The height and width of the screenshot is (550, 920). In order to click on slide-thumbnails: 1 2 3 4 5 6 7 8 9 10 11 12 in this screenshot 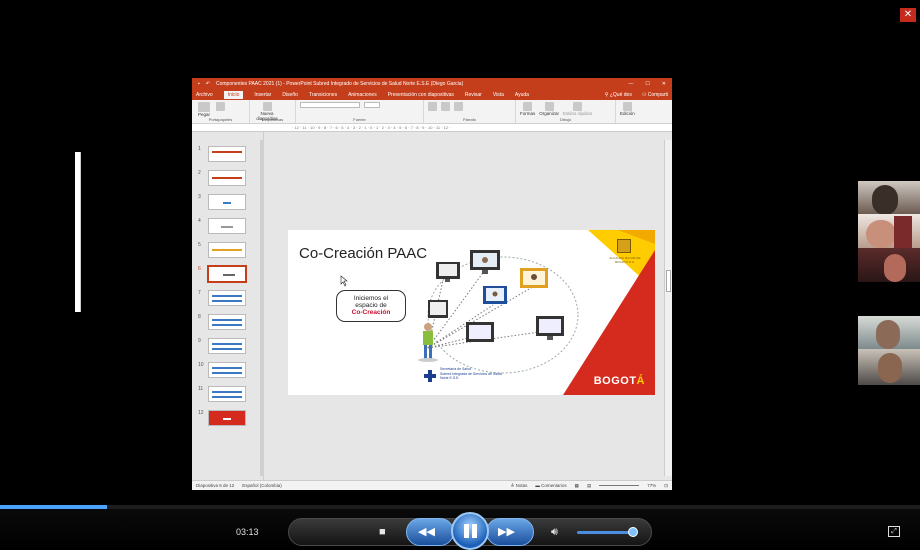, I will do `click(228, 306)`.